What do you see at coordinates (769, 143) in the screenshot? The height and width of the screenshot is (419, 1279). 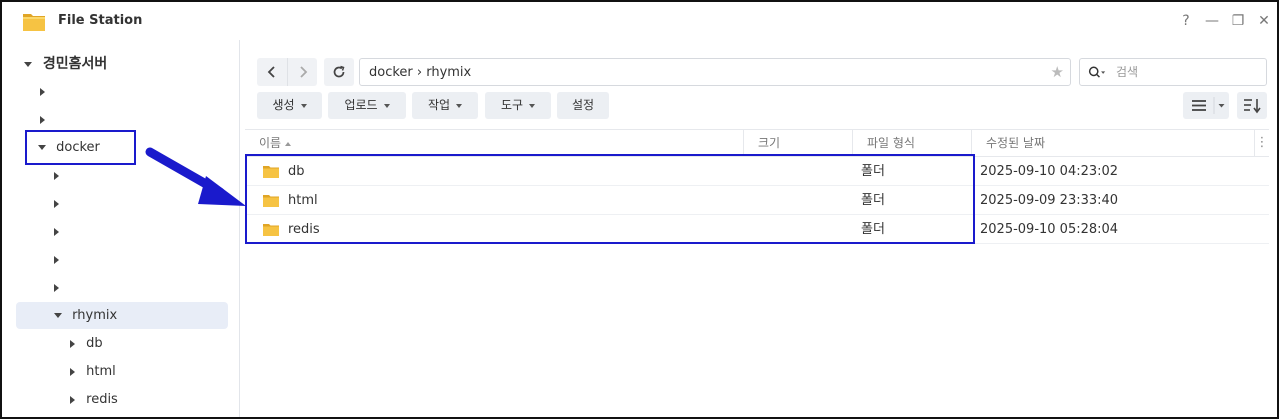 I see `column-size-label: 크기` at bounding box center [769, 143].